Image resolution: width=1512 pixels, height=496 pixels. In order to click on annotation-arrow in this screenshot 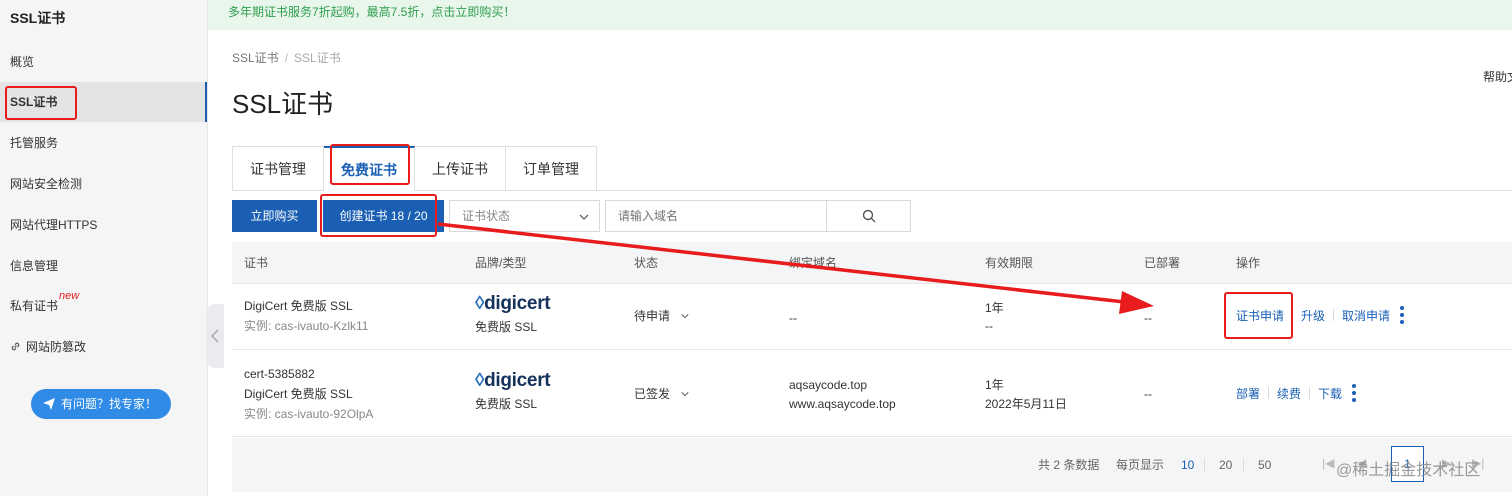, I will do `click(795, 268)`.